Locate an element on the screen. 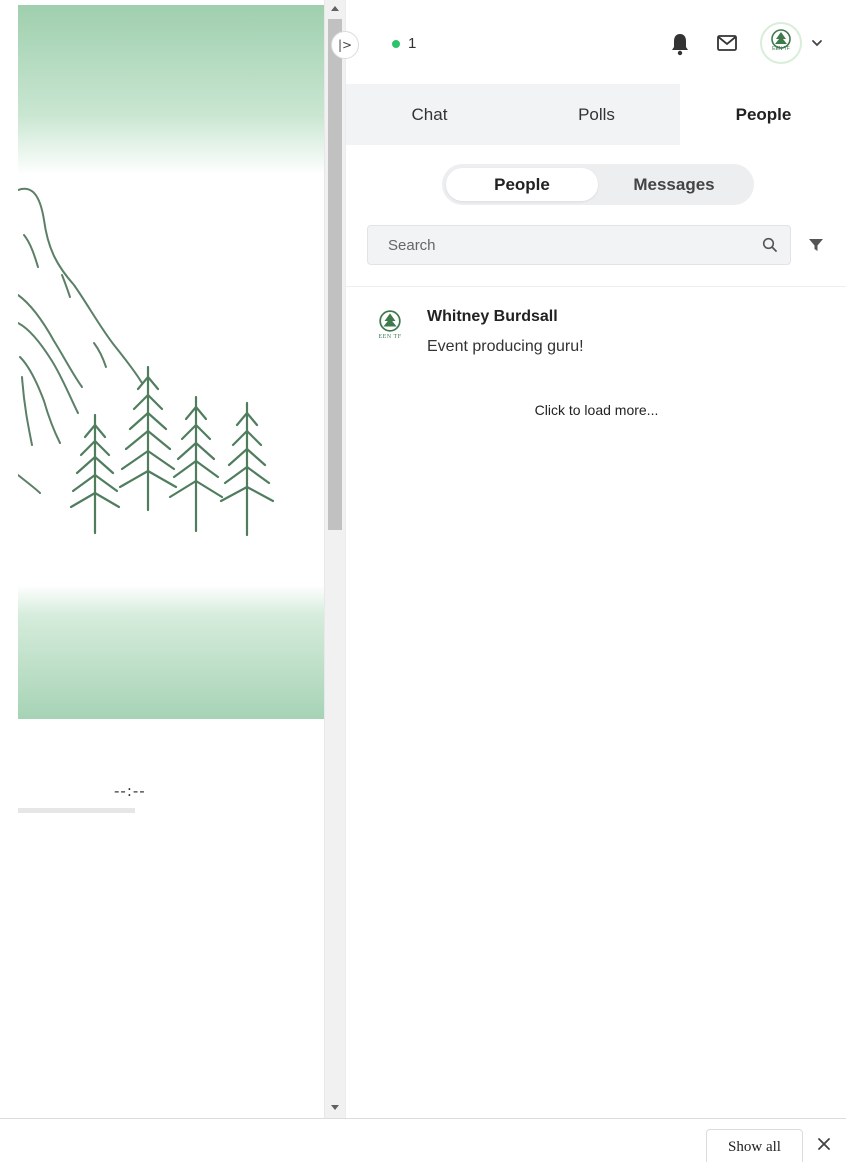 Image resolution: width=846 pixels, height=1162 pixels. people-segmented-control: People Messages is located at coordinates (598, 184).